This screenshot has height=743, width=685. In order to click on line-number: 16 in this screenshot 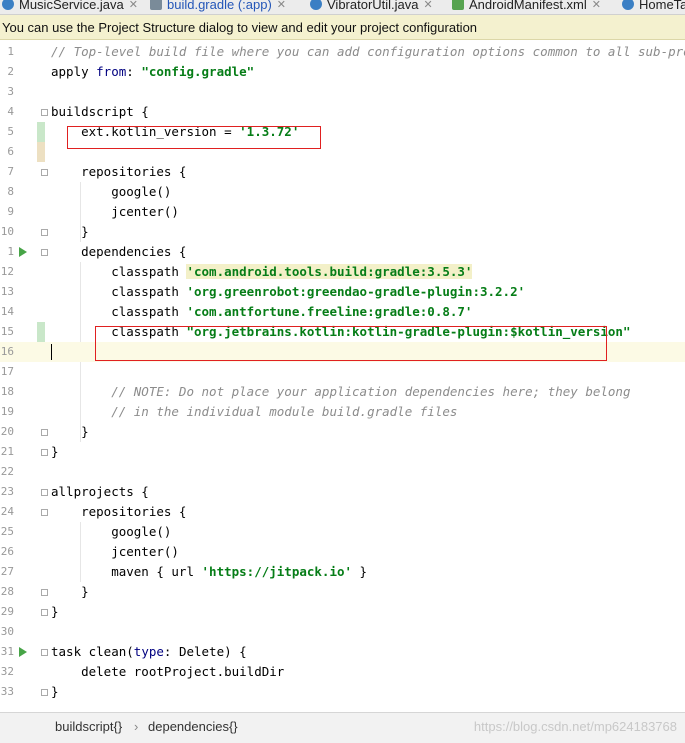, I will do `click(7, 351)`.